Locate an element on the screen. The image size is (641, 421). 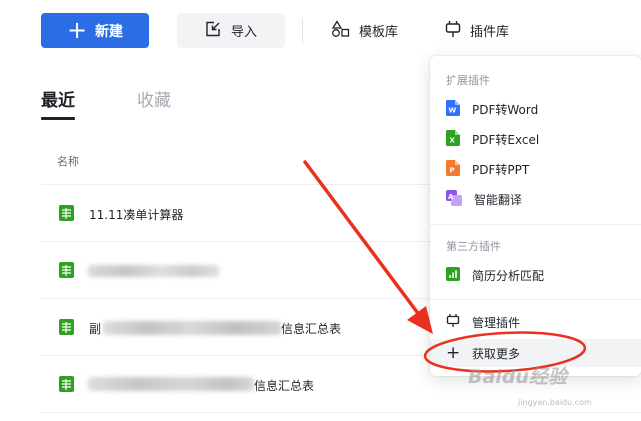
menu-item-resume-analysis: 简历分析匹配 is located at coordinates (495, 275).